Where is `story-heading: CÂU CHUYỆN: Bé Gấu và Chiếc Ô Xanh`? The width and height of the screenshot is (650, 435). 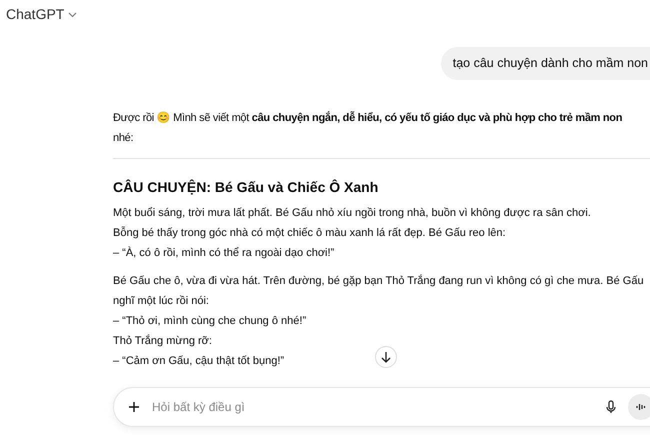 story-heading: CÂU CHUYỆN: Bé Gấu và Chiếc Ô Xanh is located at coordinates (246, 187).